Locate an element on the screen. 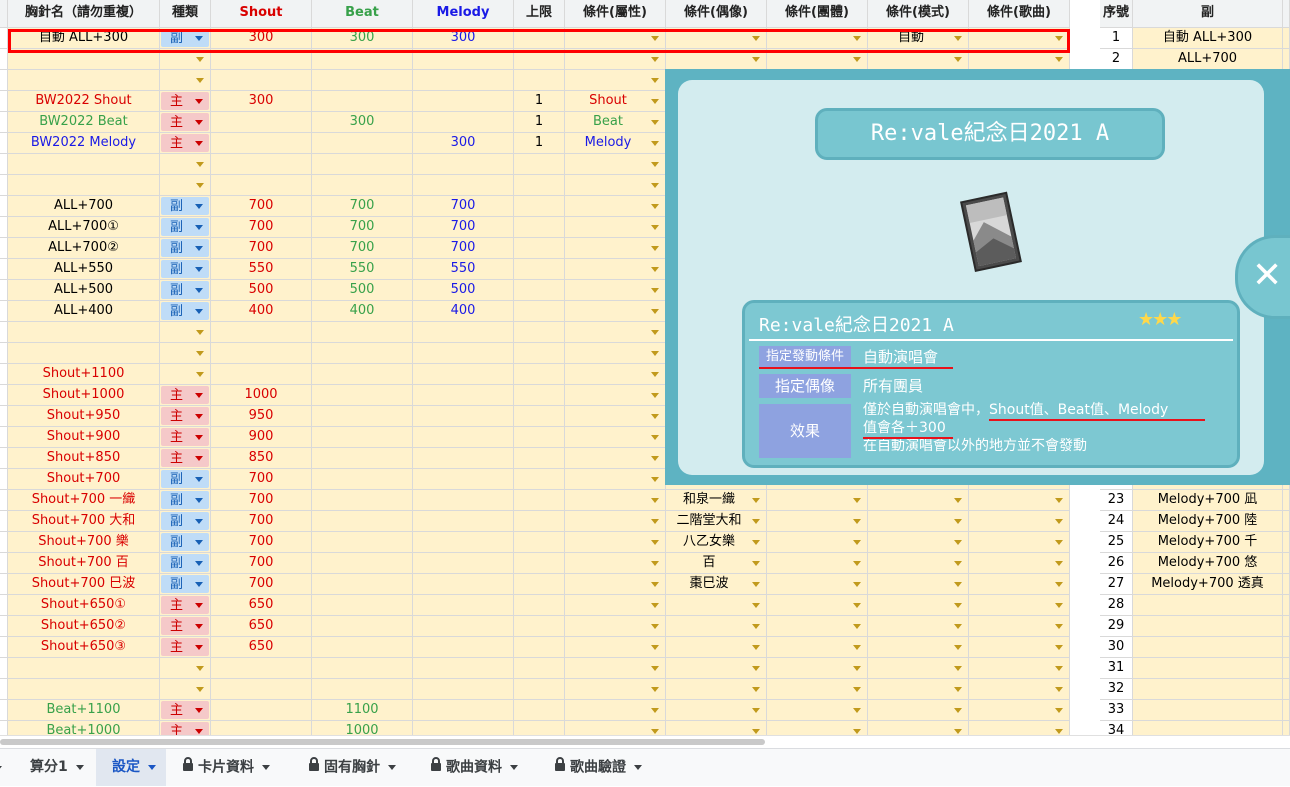 Image resolution: width=1290 pixels, height=787 pixels. cell-name: ALL+550 is located at coordinates (84, 269).